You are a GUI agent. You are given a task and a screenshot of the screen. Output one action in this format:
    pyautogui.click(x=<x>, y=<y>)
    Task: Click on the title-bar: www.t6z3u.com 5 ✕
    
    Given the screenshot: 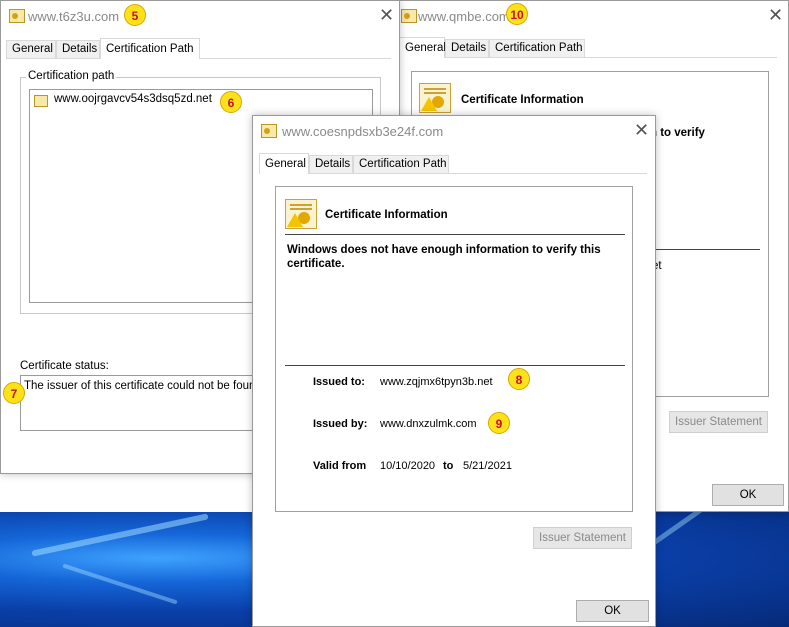 What is the action you would take?
    pyautogui.click(x=200, y=16)
    